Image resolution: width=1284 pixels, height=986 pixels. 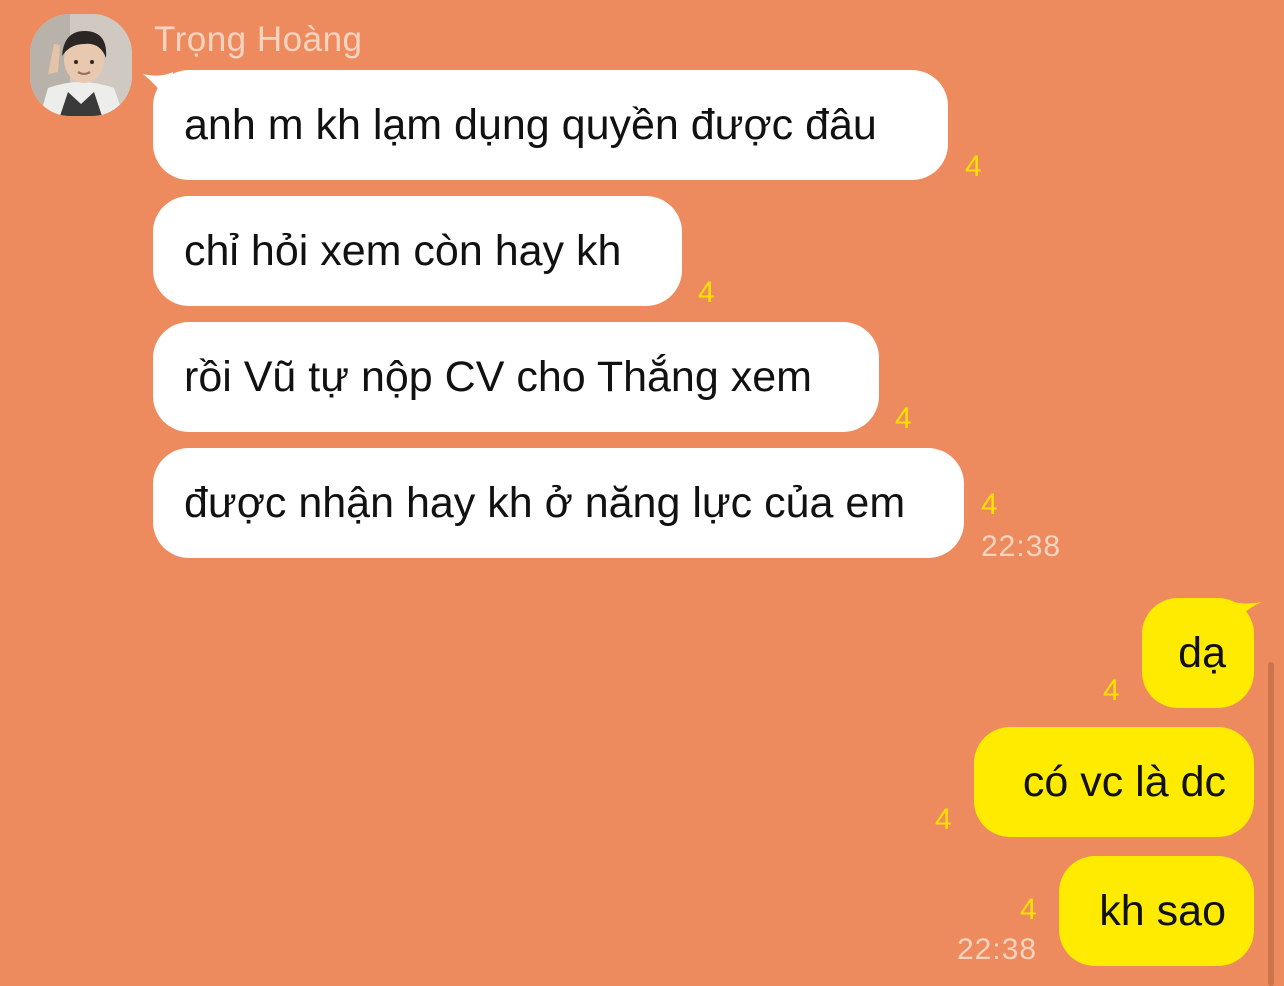 I want to click on outgoing-message-bubble: có vc là dc, so click(x=1114, y=782).